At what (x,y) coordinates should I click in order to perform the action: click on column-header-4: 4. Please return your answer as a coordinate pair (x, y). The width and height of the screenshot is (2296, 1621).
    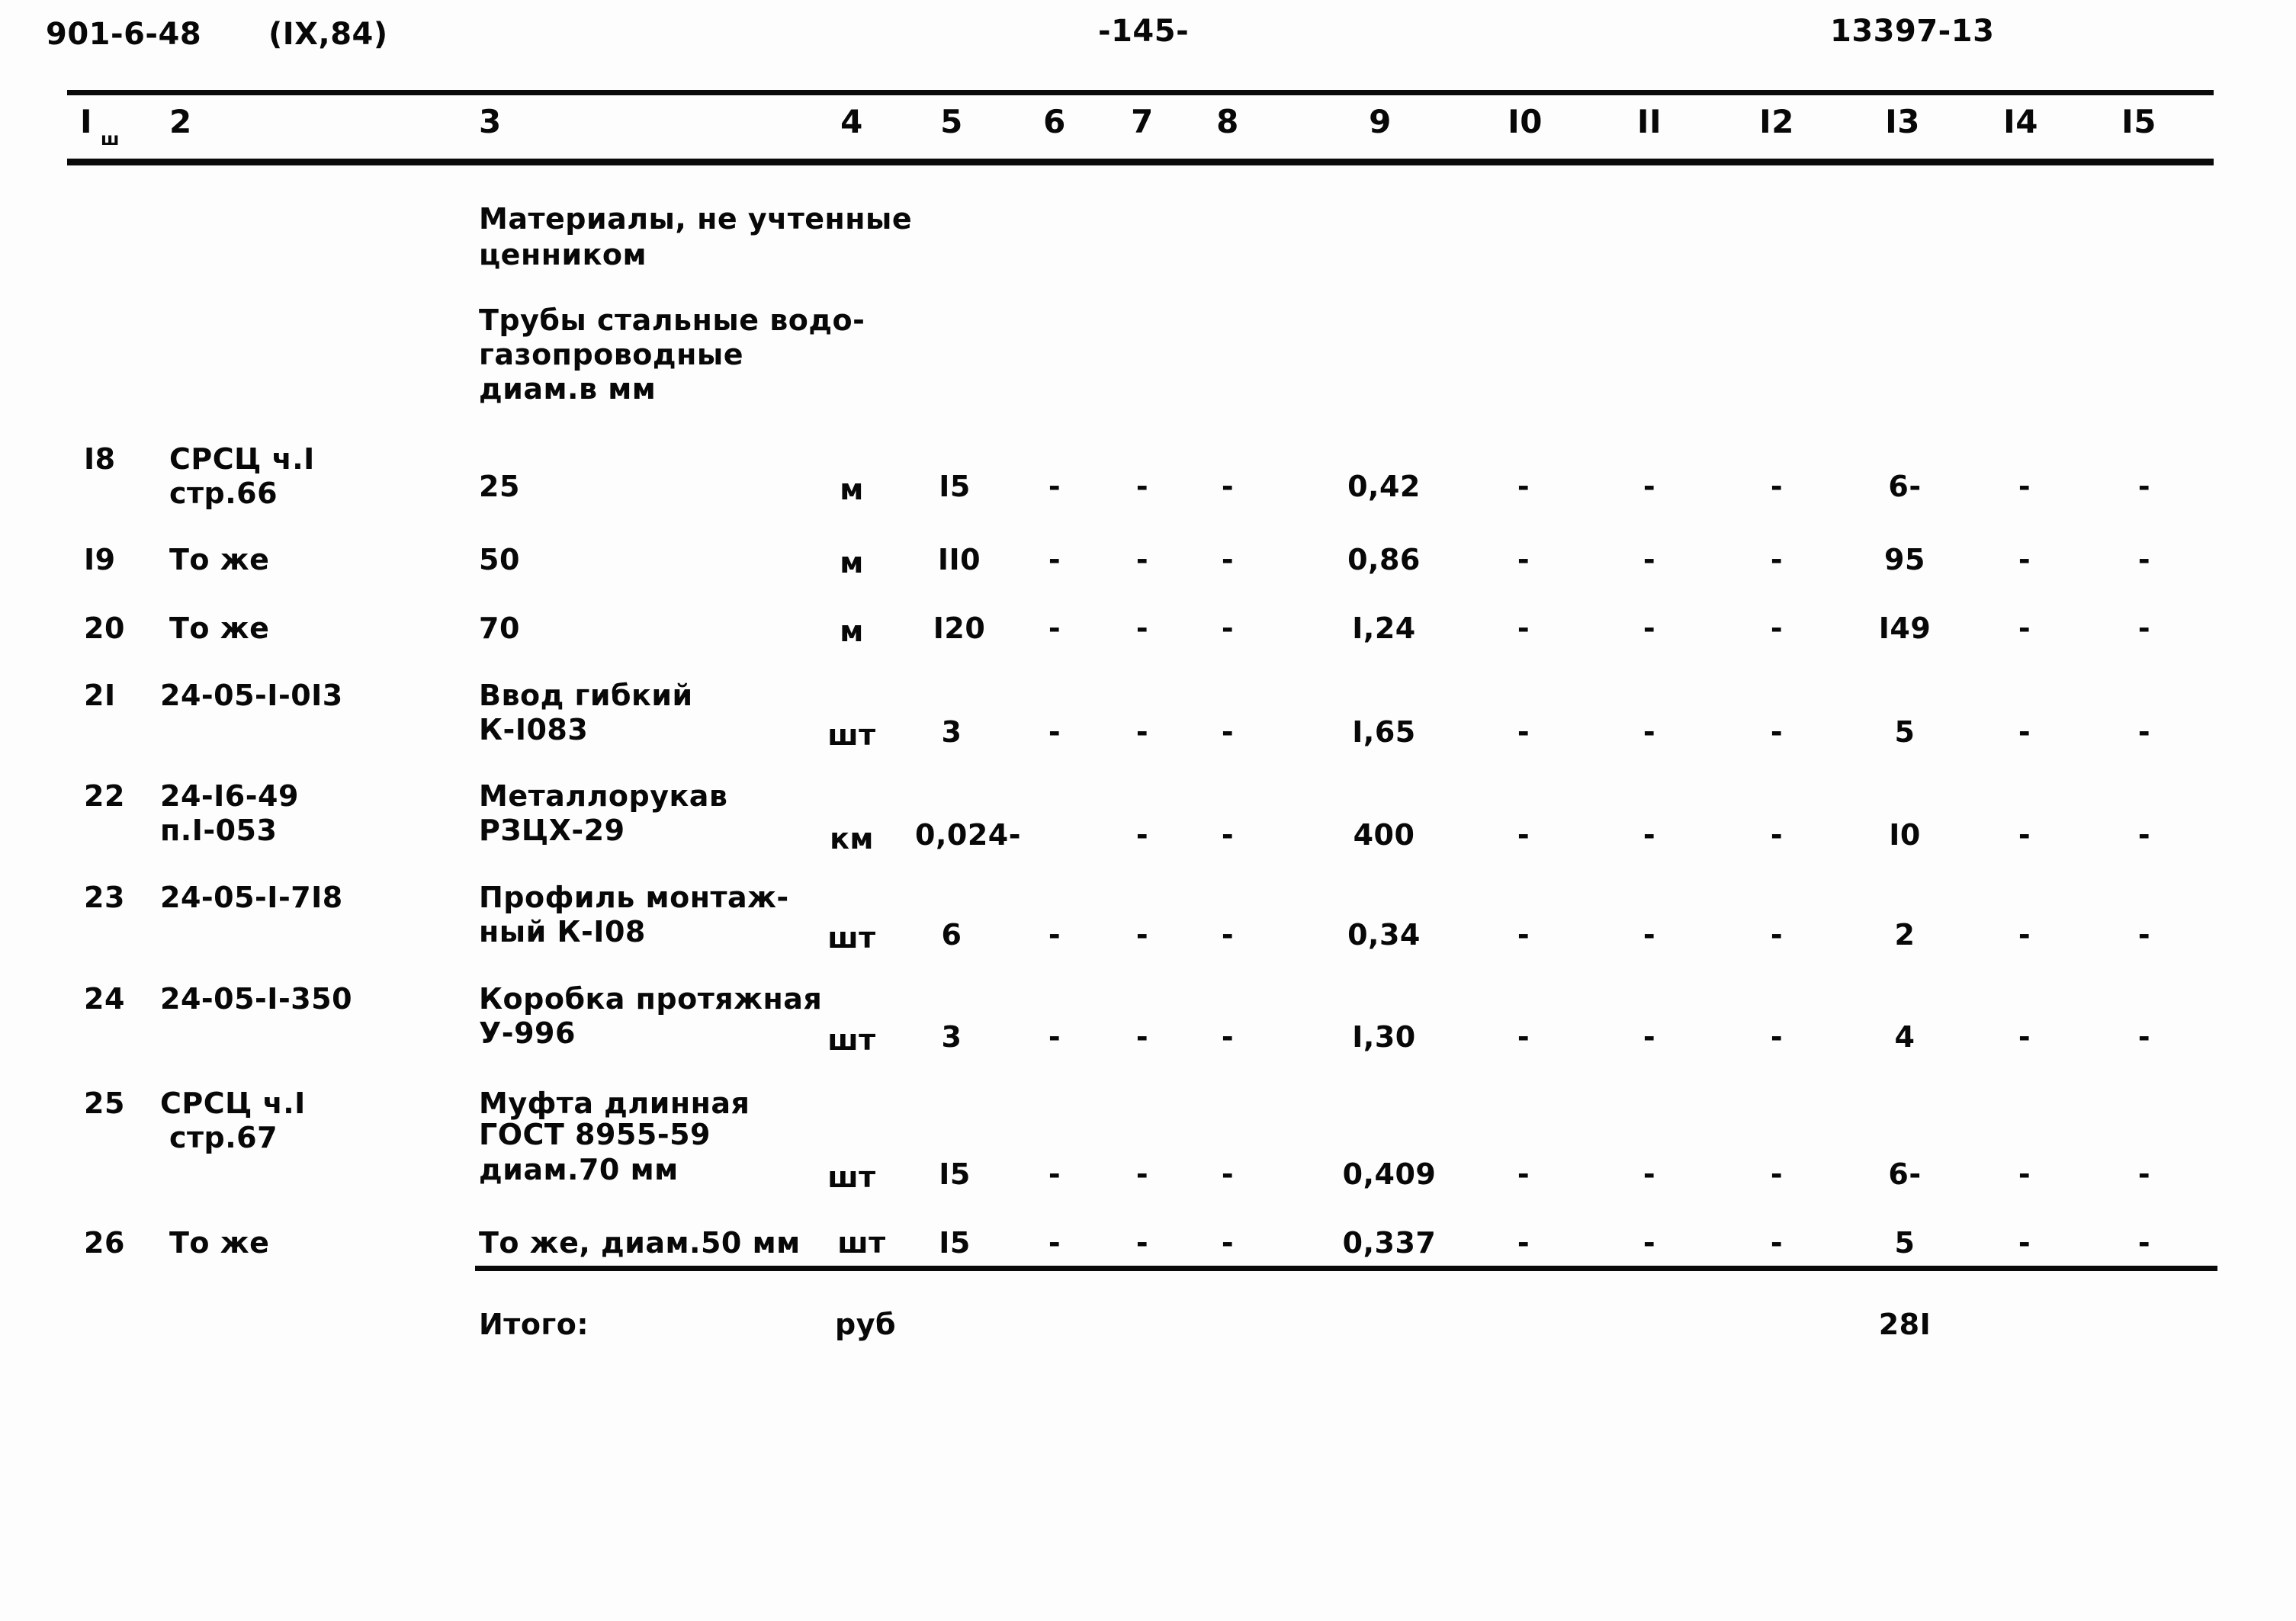
    Looking at the image, I should click on (851, 121).